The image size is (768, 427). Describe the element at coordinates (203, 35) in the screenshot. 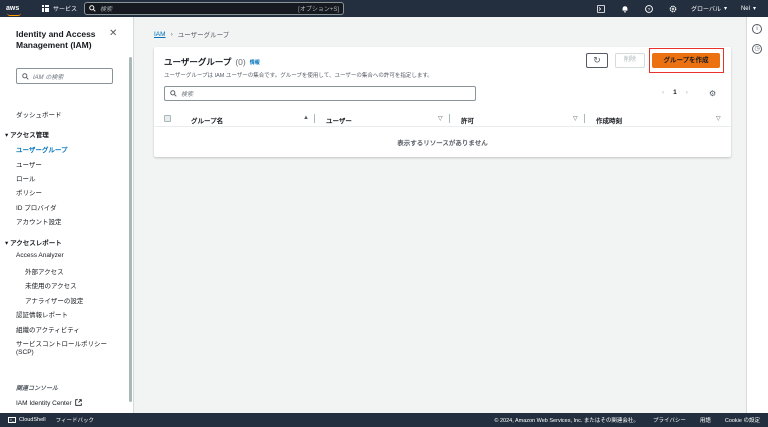

I see `breadcrumb-current: ユーザーグループ` at that location.